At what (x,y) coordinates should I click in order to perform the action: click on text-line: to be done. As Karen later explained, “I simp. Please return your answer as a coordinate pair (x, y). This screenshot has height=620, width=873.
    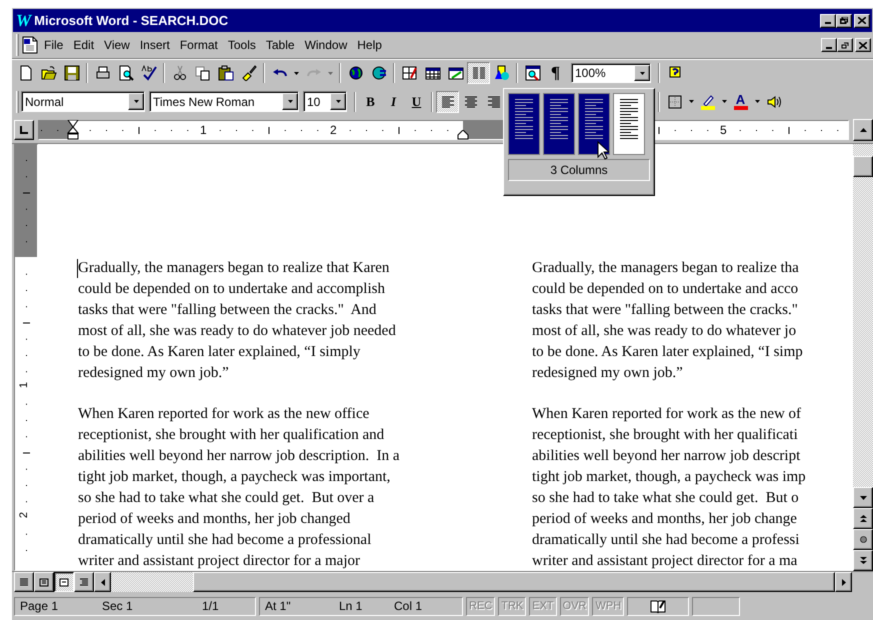
    Looking at the image, I should click on (668, 352).